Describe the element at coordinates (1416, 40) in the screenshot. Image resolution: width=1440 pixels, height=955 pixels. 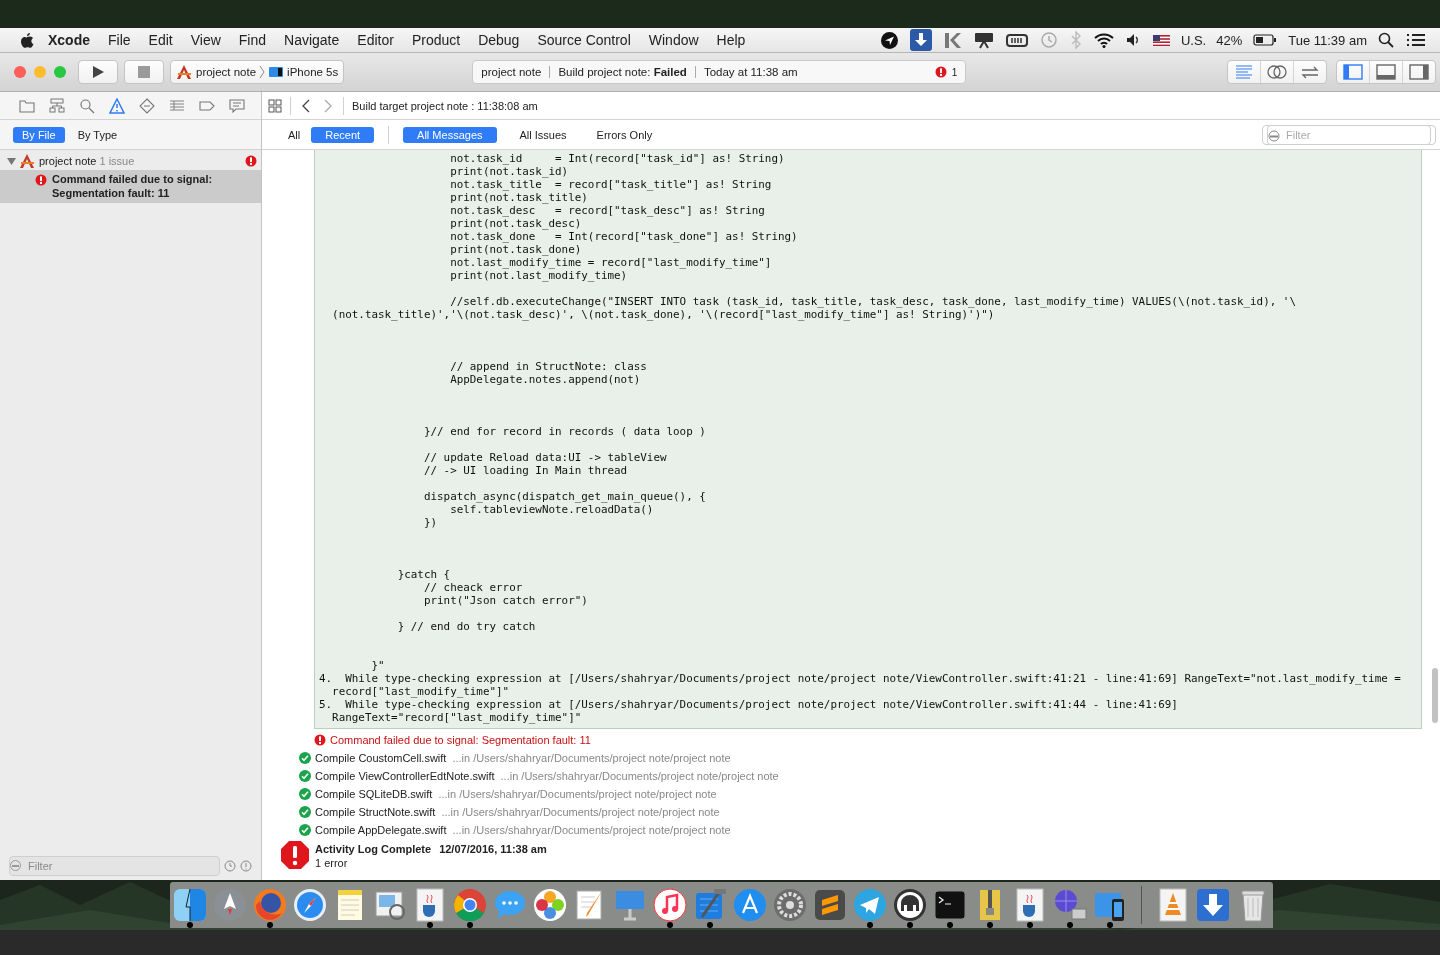
I see `list-menu-icon` at that location.